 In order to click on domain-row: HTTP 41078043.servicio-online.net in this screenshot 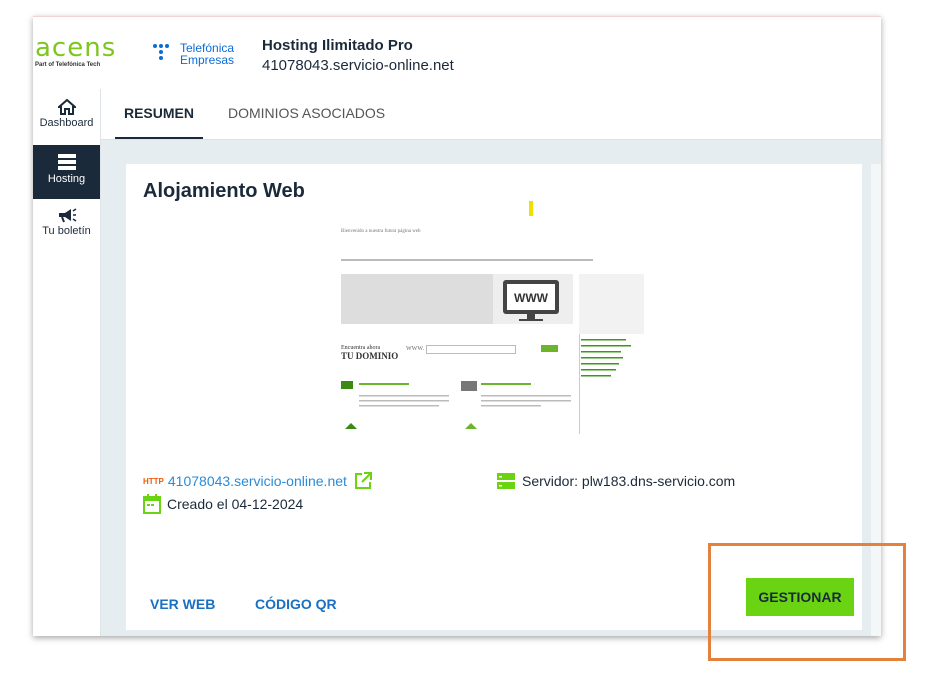, I will do `click(258, 481)`.